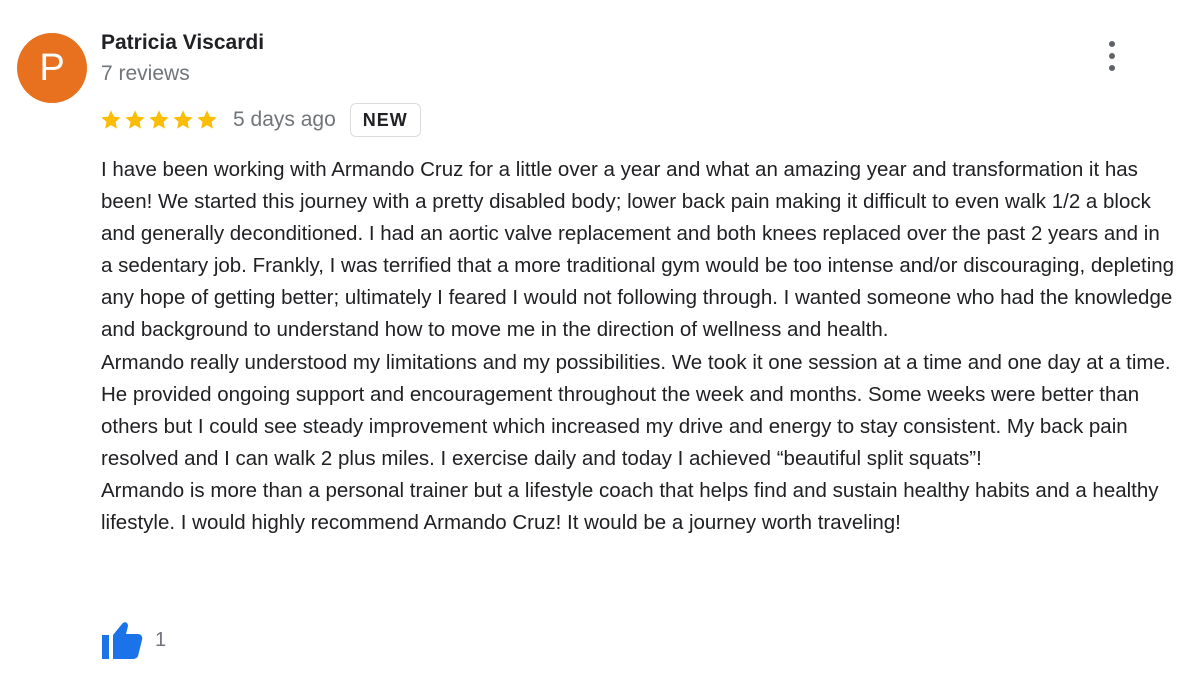 The width and height of the screenshot is (1200, 691). What do you see at coordinates (385, 120) in the screenshot?
I see `new-badge: NEW` at bounding box center [385, 120].